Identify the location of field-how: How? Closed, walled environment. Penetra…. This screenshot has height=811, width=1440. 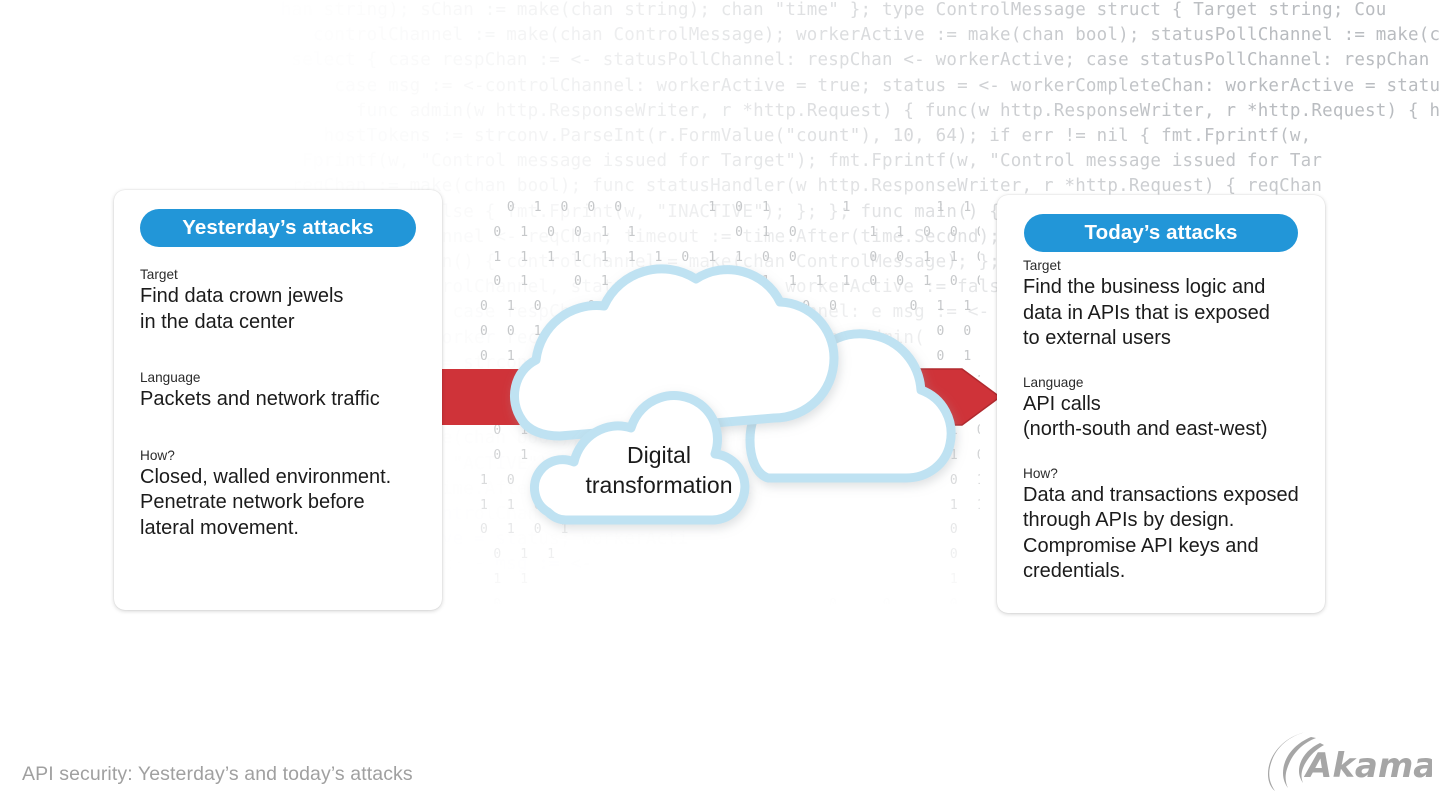
(282, 494).